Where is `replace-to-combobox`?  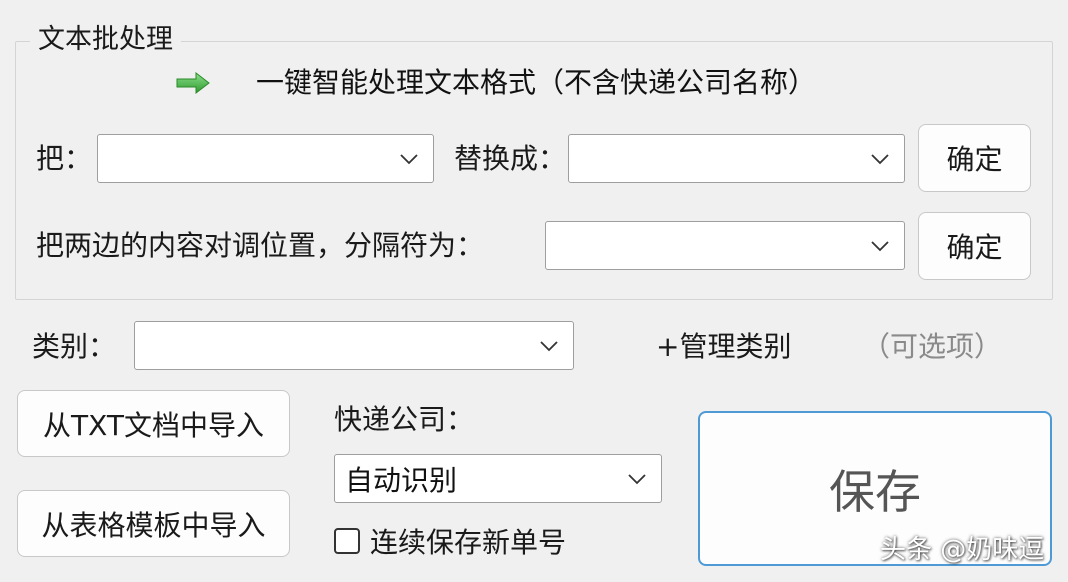
replace-to-combobox is located at coordinates (736, 158).